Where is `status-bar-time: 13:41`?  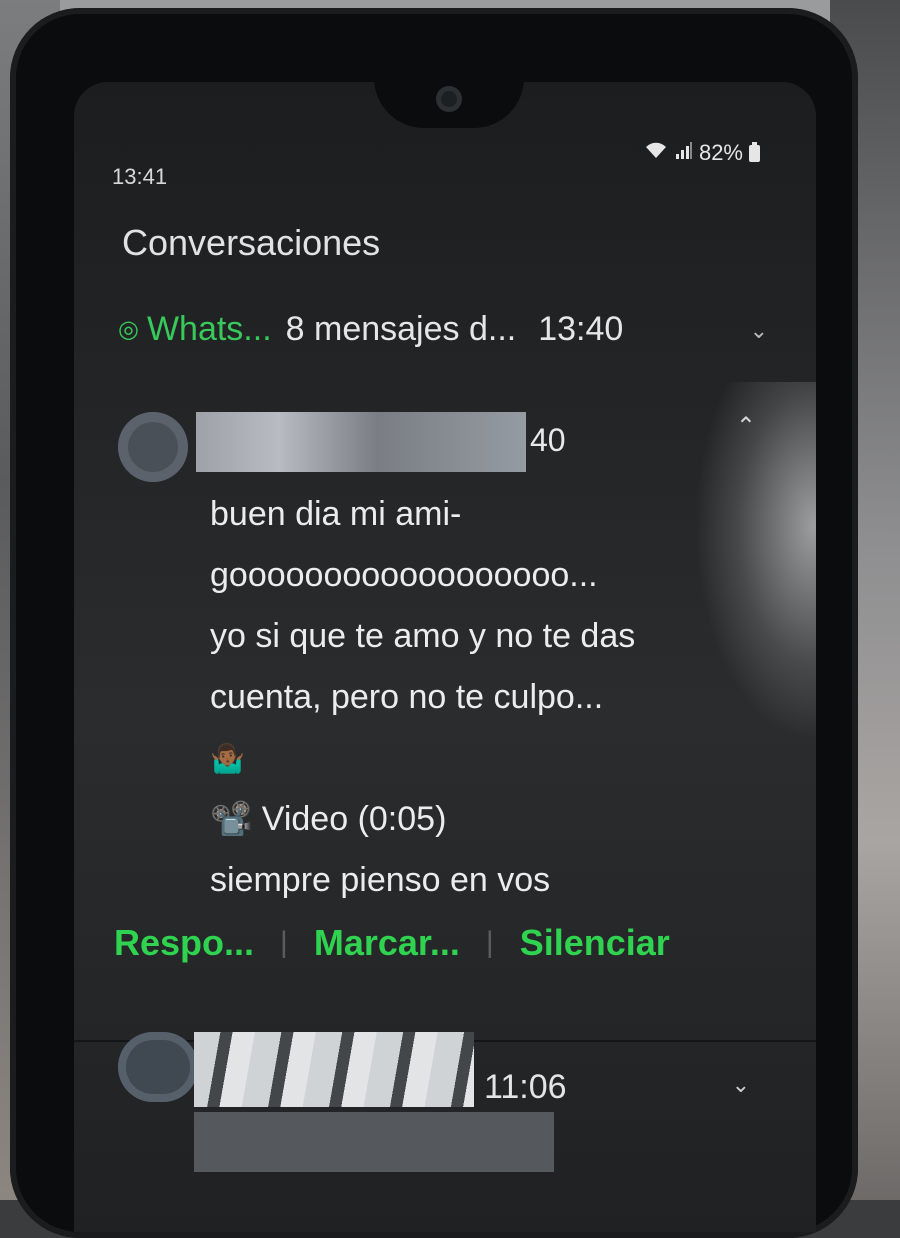
status-bar-time: 13:41 is located at coordinates (140, 176).